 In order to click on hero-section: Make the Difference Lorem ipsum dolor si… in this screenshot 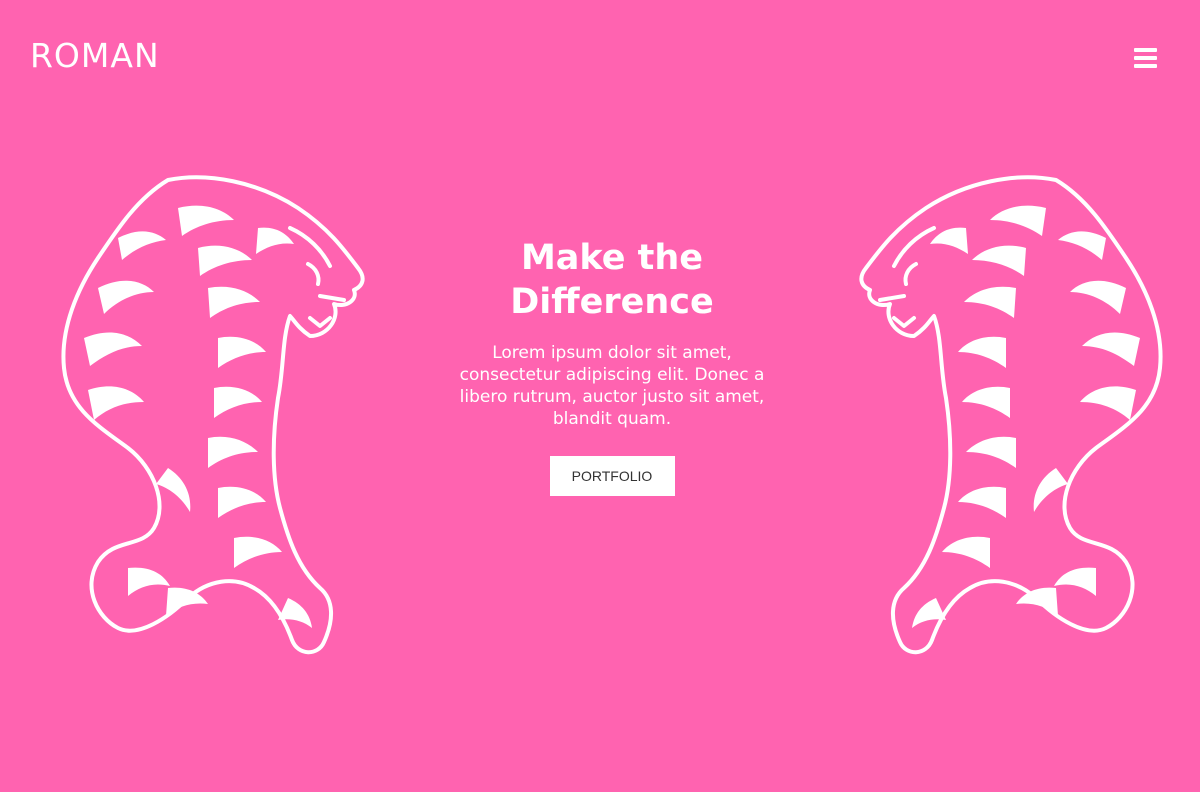, I will do `click(612, 366)`.